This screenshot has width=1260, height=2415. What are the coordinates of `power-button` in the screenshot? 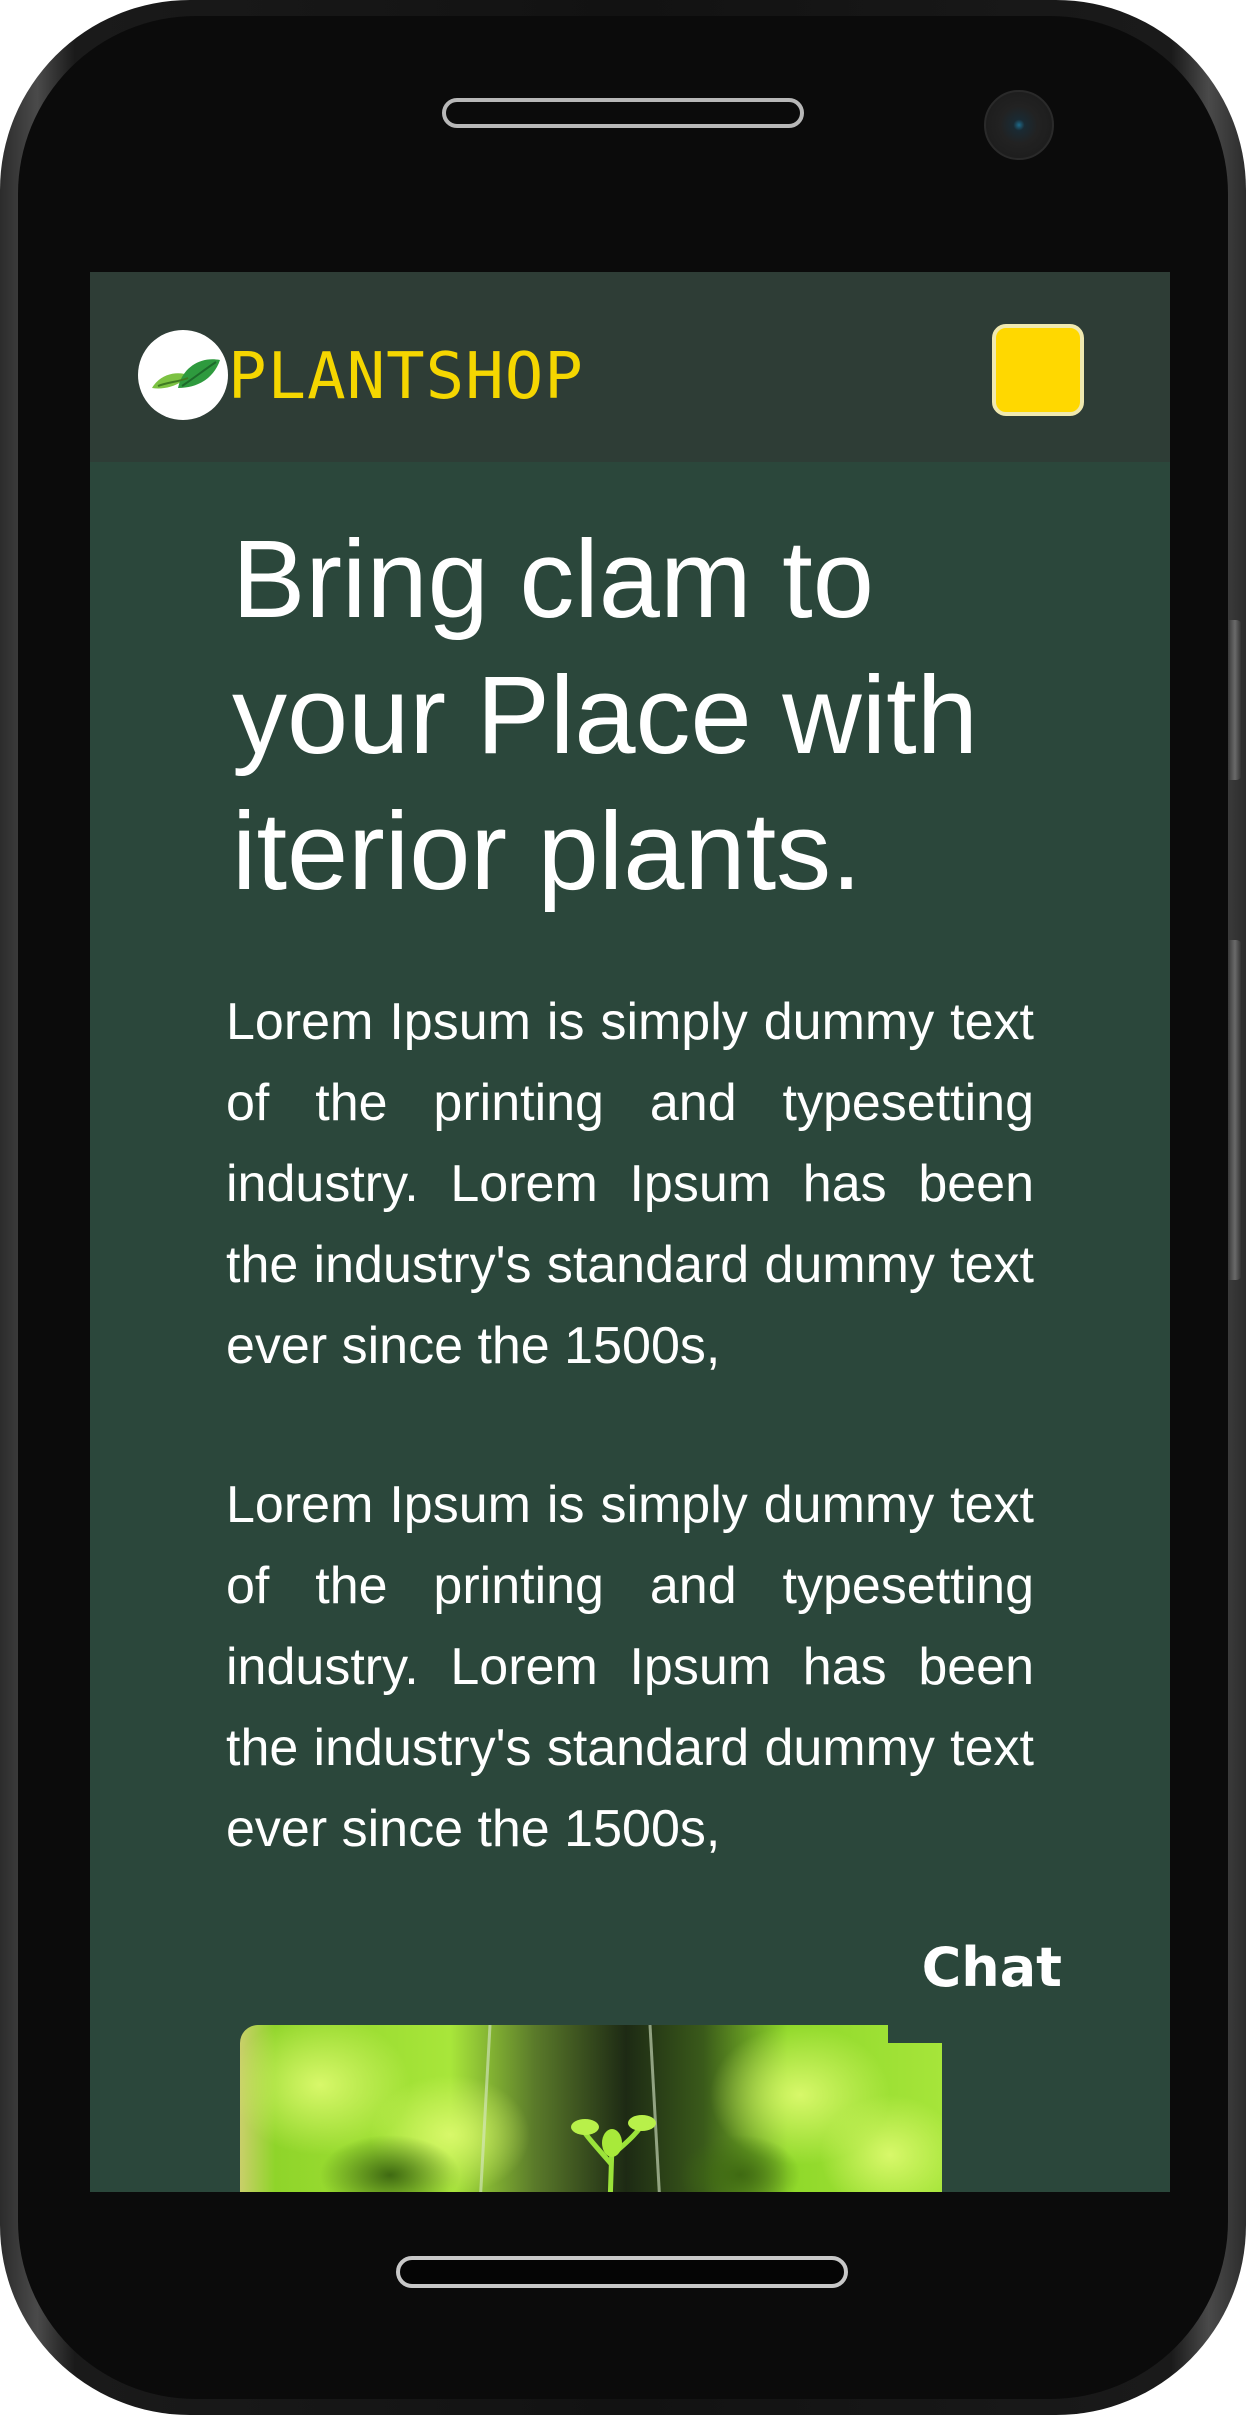 It's located at (1235, 1110).